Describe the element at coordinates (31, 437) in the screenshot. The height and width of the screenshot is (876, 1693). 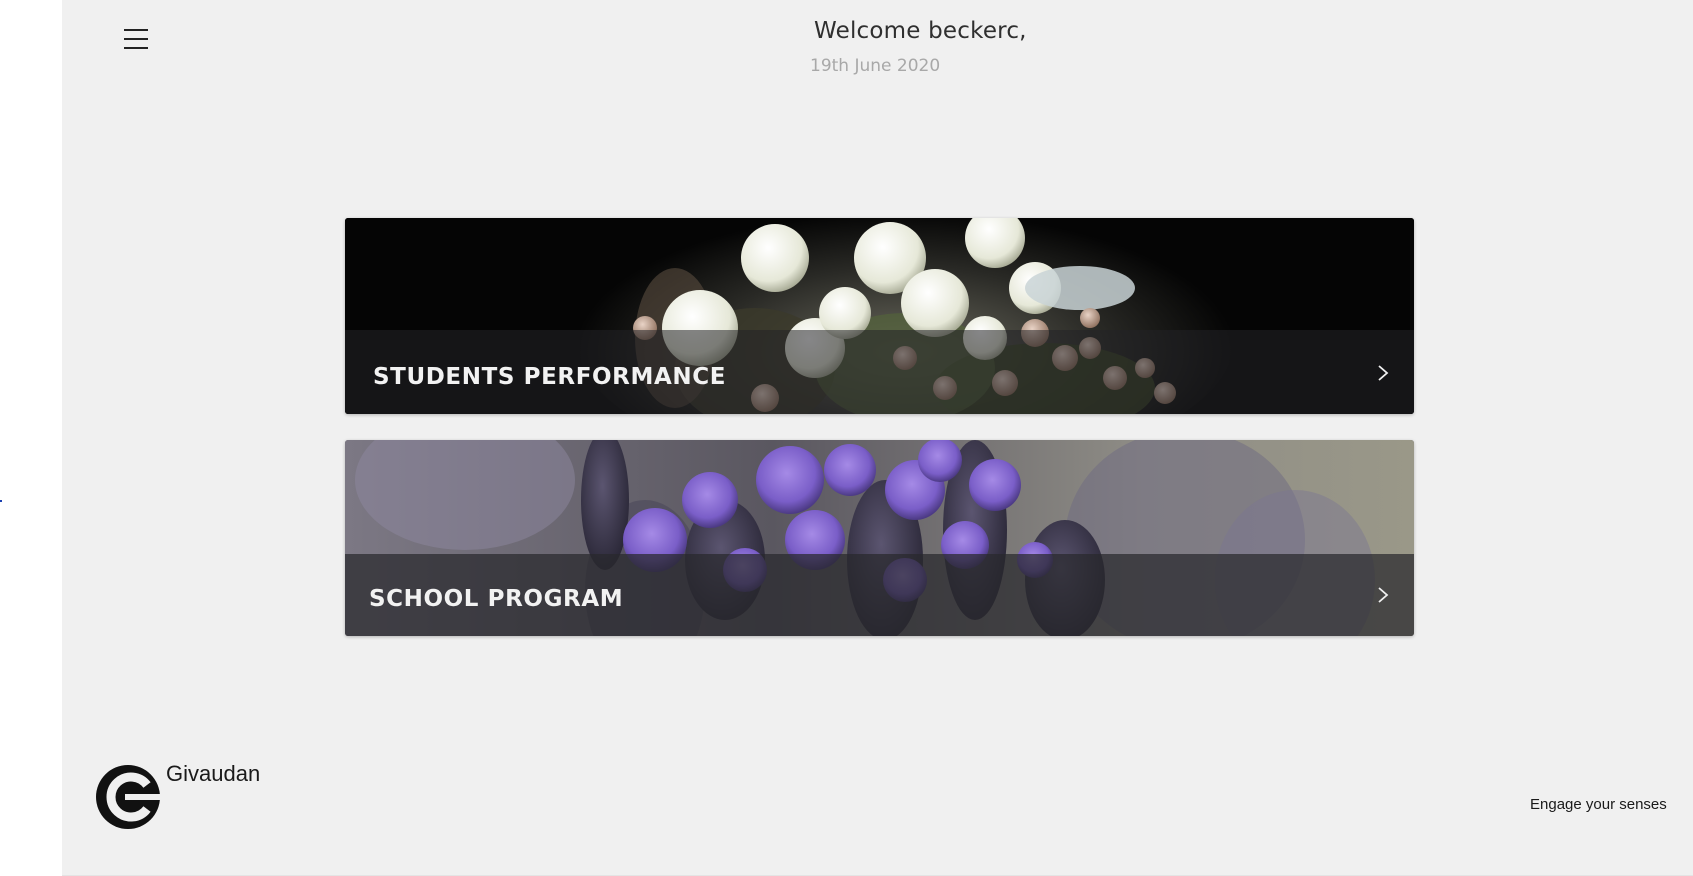
I see `left-gutter` at that location.